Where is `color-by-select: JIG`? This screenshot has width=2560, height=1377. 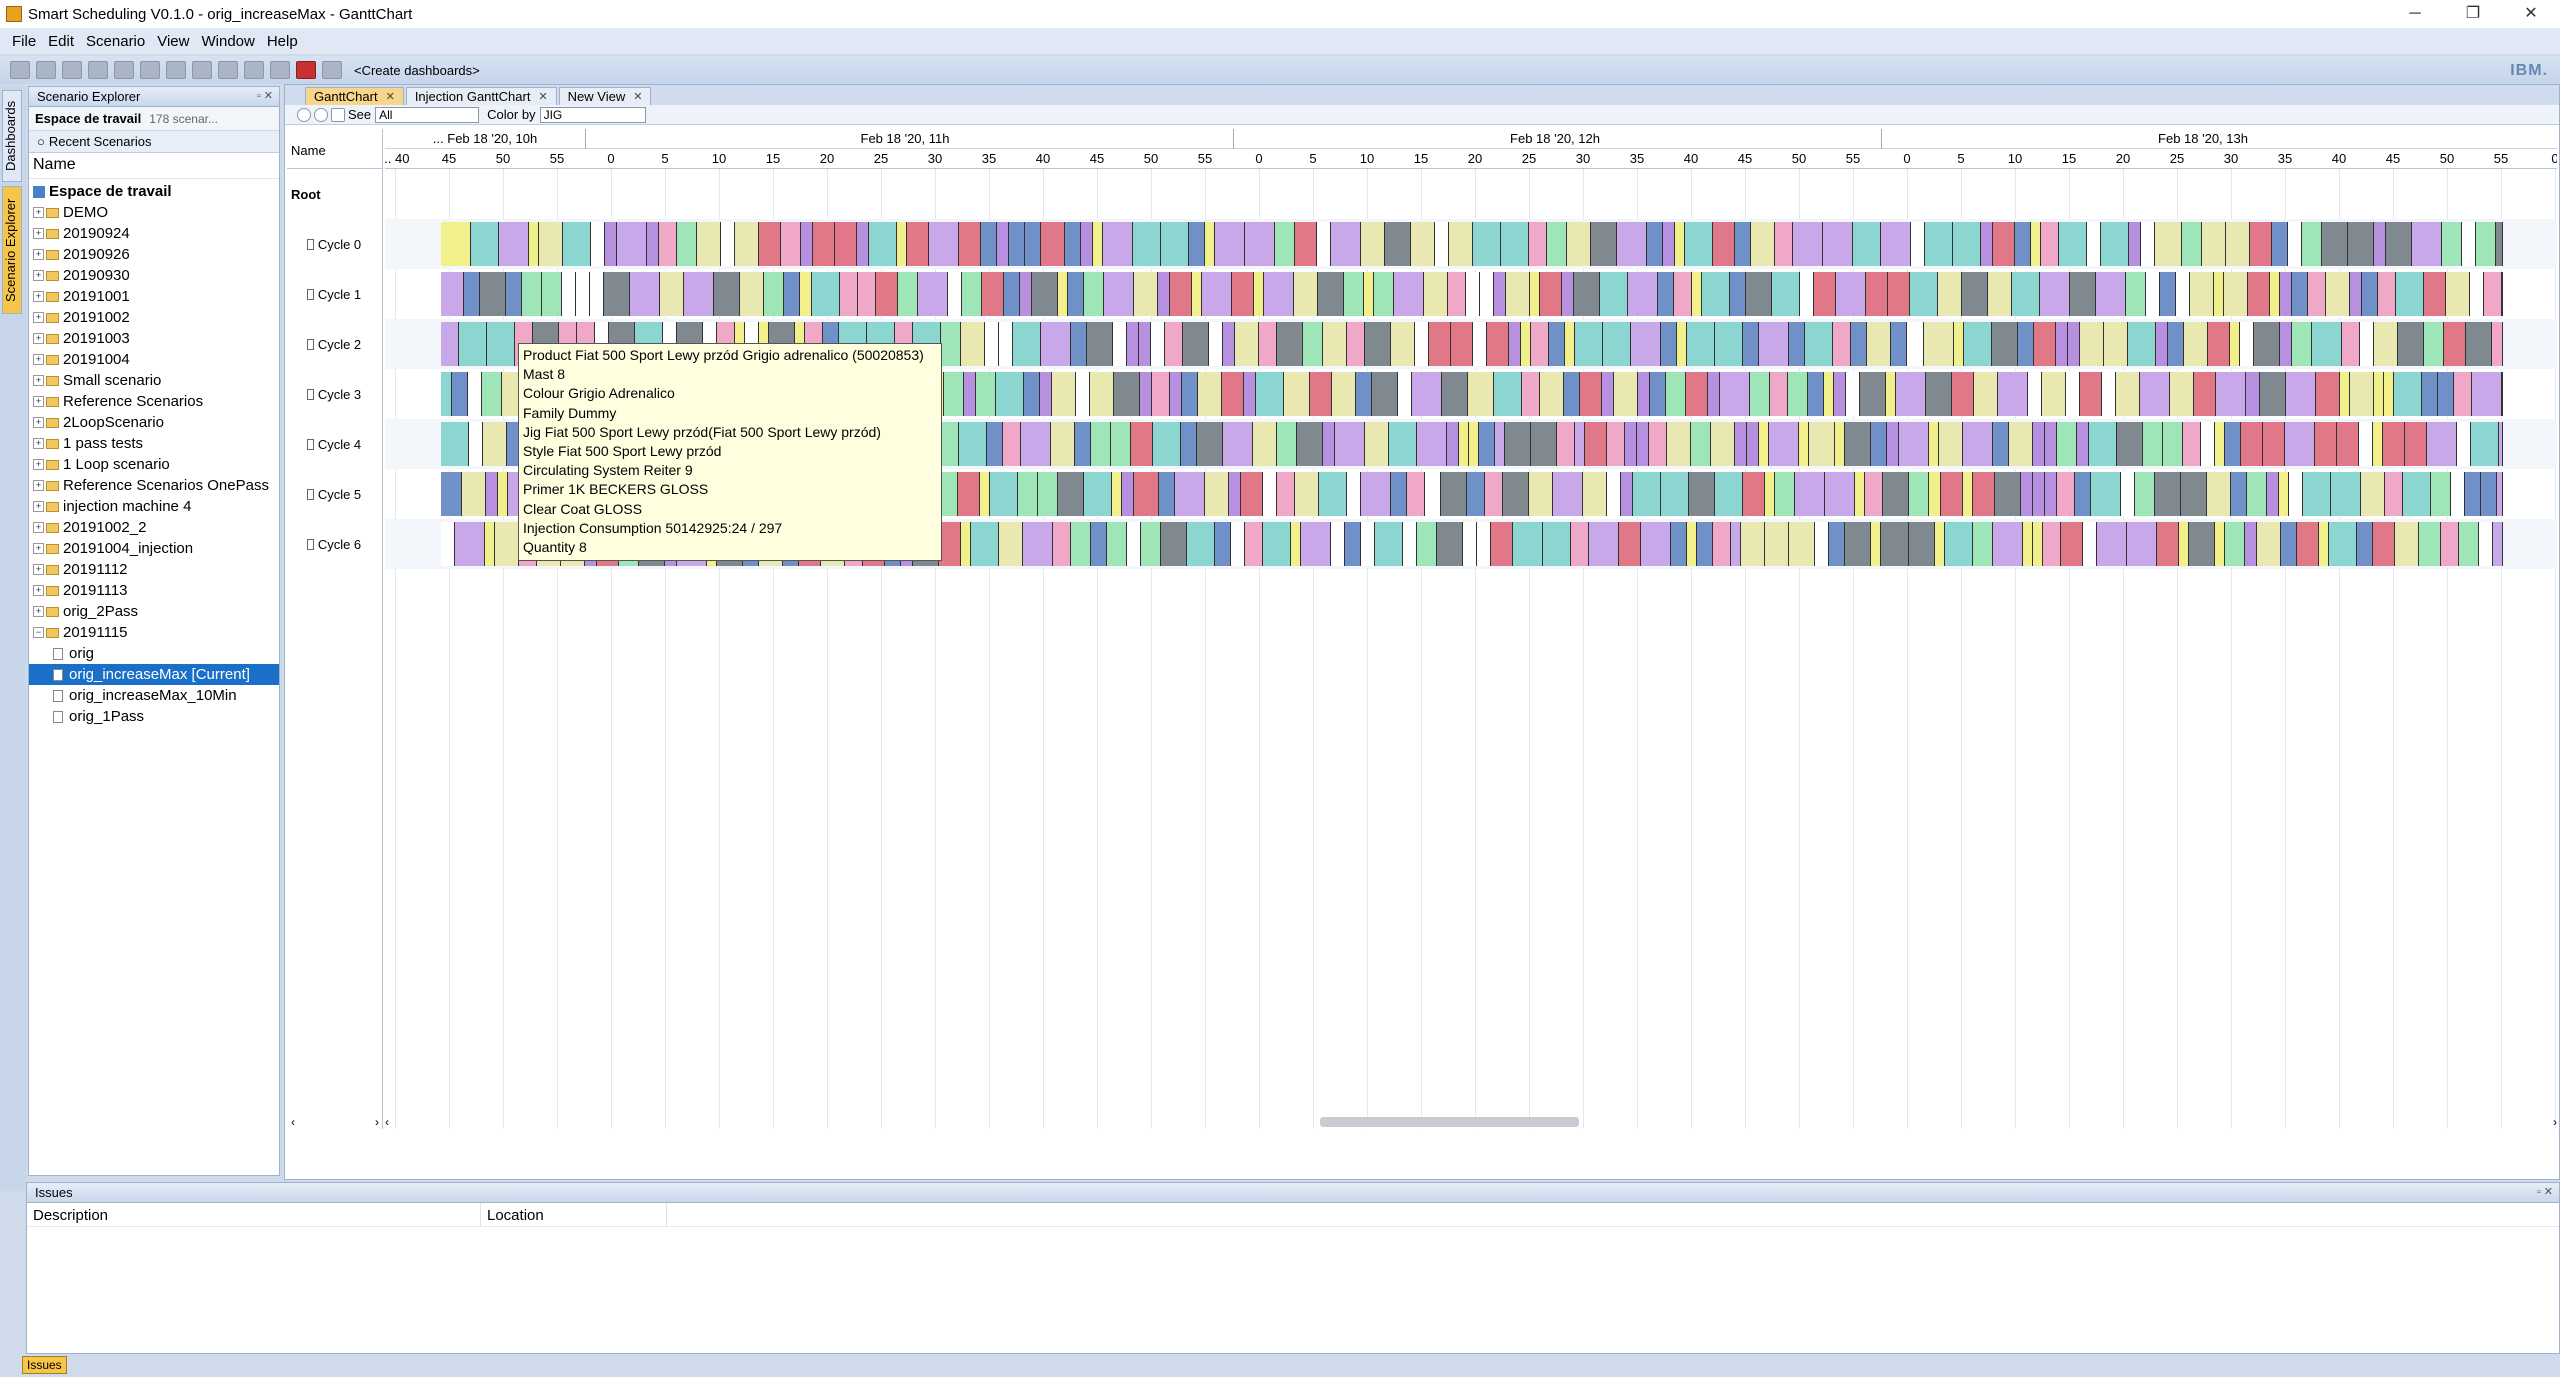 color-by-select: JIG is located at coordinates (592, 114).